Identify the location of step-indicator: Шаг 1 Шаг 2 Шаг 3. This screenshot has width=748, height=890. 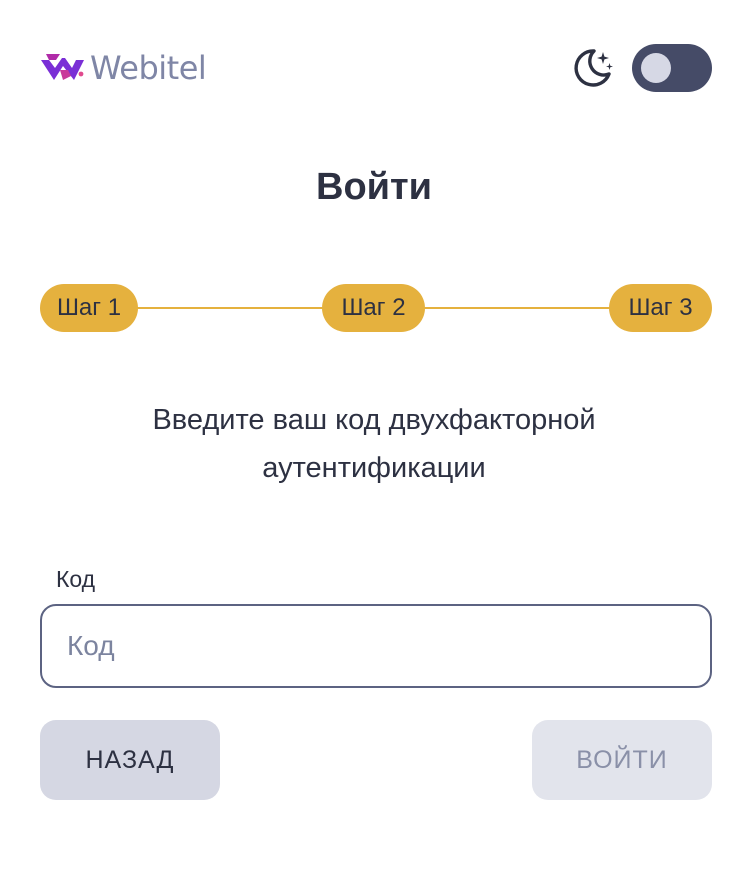
(376, 308).